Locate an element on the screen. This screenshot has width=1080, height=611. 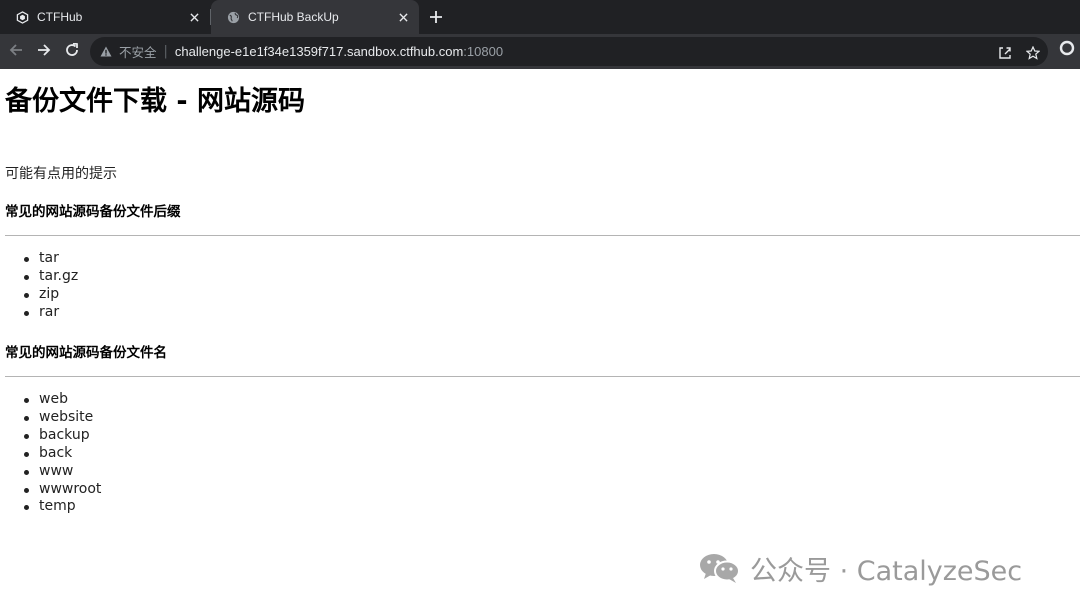
list-item: back is located at coordinates (62, 454).